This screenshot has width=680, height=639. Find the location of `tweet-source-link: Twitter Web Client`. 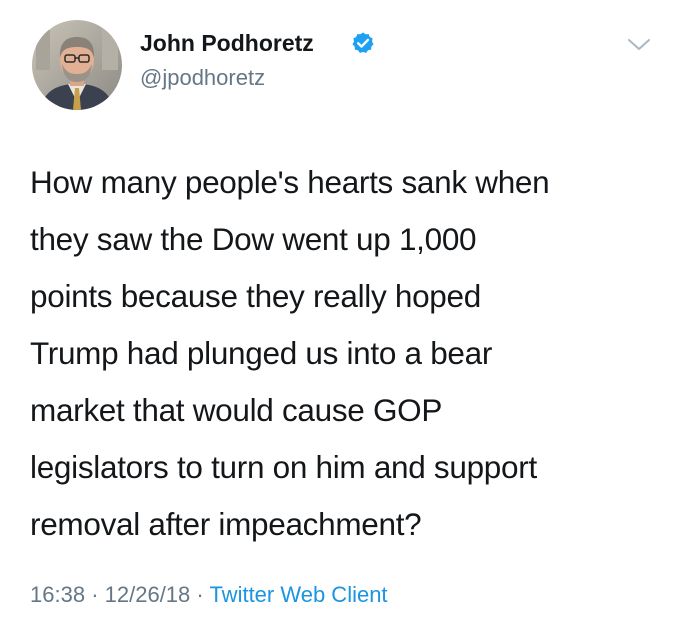

tweet-source-link: Twitter Web Client is located at coordinates (298, 594).